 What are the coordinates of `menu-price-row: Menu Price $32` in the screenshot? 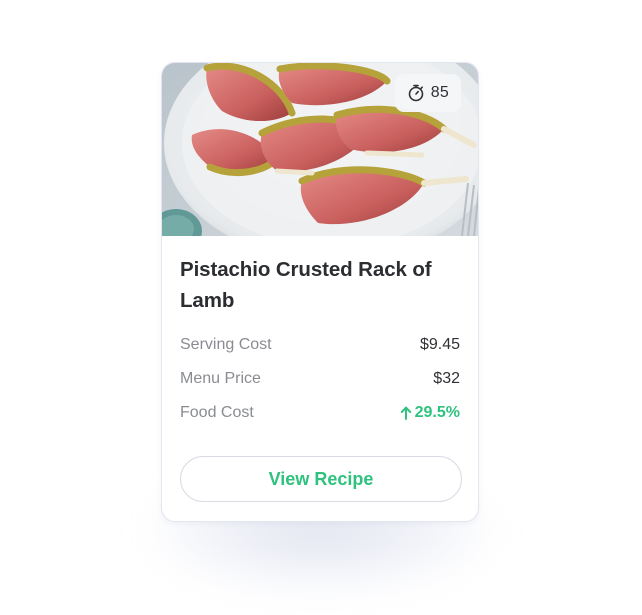 It's located at (320, 379).